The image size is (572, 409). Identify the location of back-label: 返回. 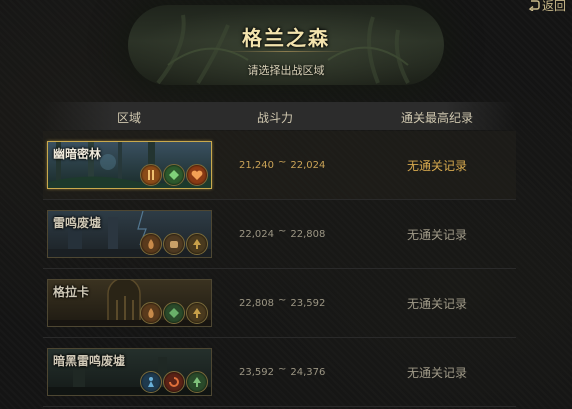
(553, 6).